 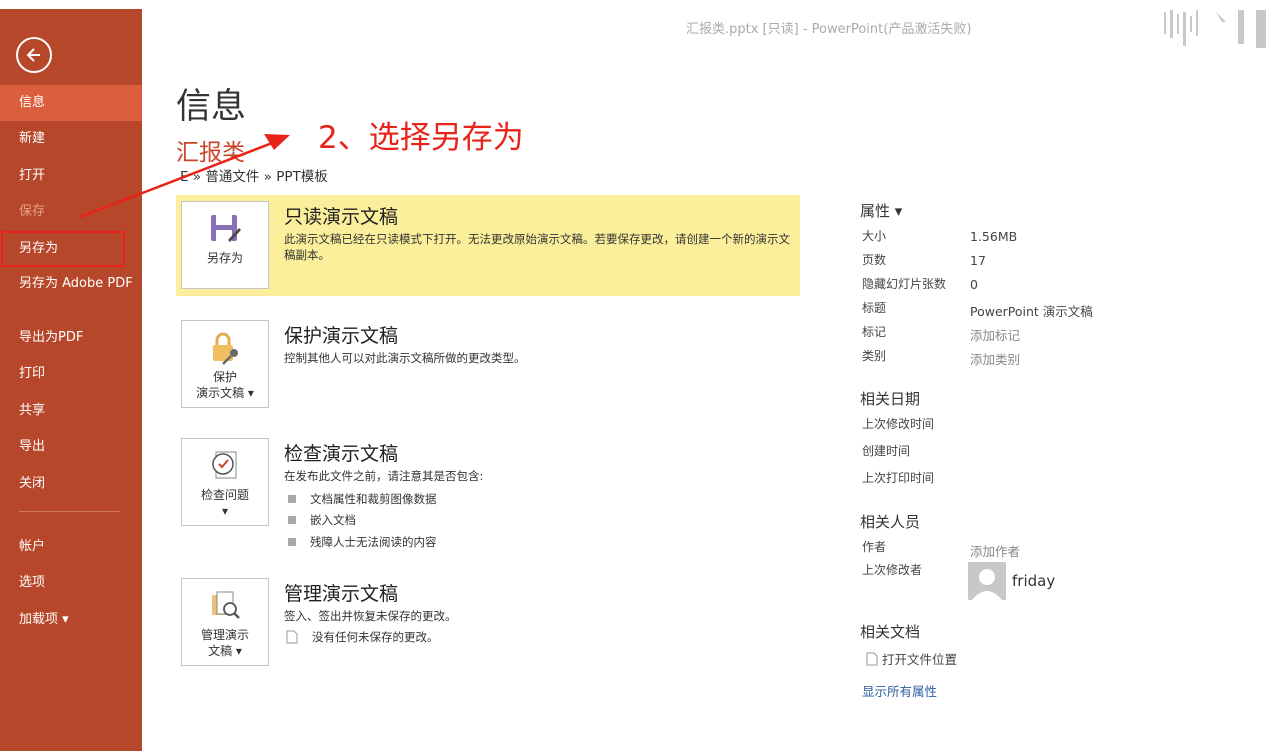 I want to click on protect-label-line2: 演示文稿 ▾, so click(x=225, y=393).